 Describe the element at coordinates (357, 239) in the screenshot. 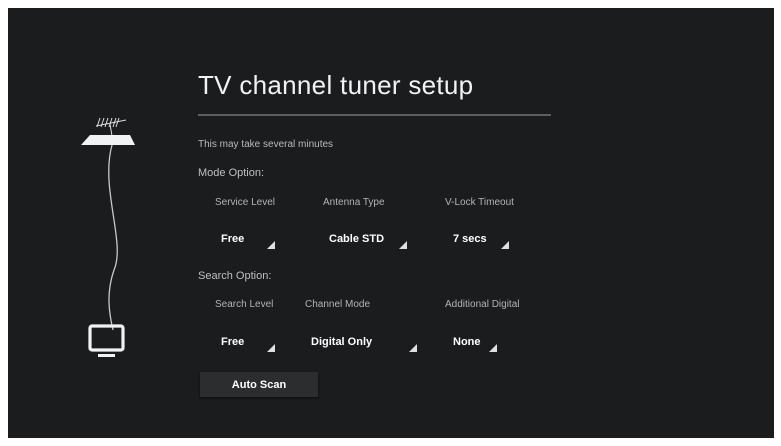

I see `antenna-type-value: Cable STD` at that location.